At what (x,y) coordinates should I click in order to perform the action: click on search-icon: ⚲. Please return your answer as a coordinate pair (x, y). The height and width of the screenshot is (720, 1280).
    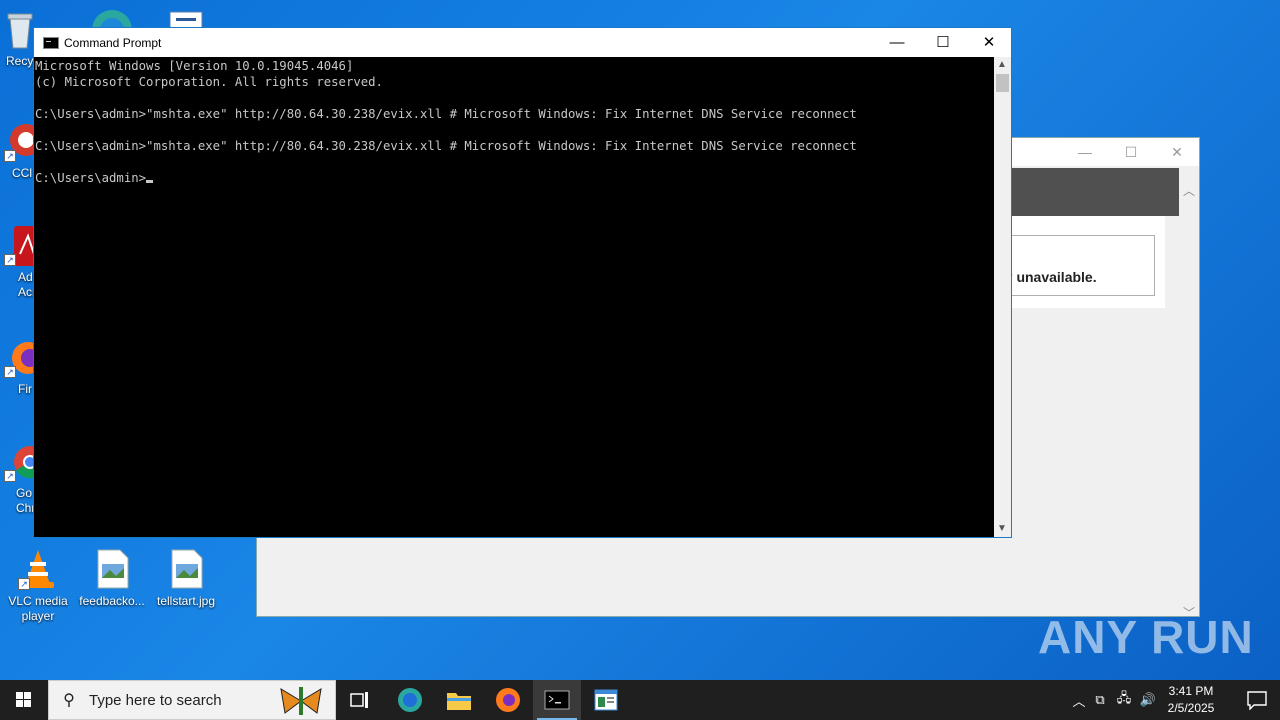
    Looking at the image, I should click on (69, 700).